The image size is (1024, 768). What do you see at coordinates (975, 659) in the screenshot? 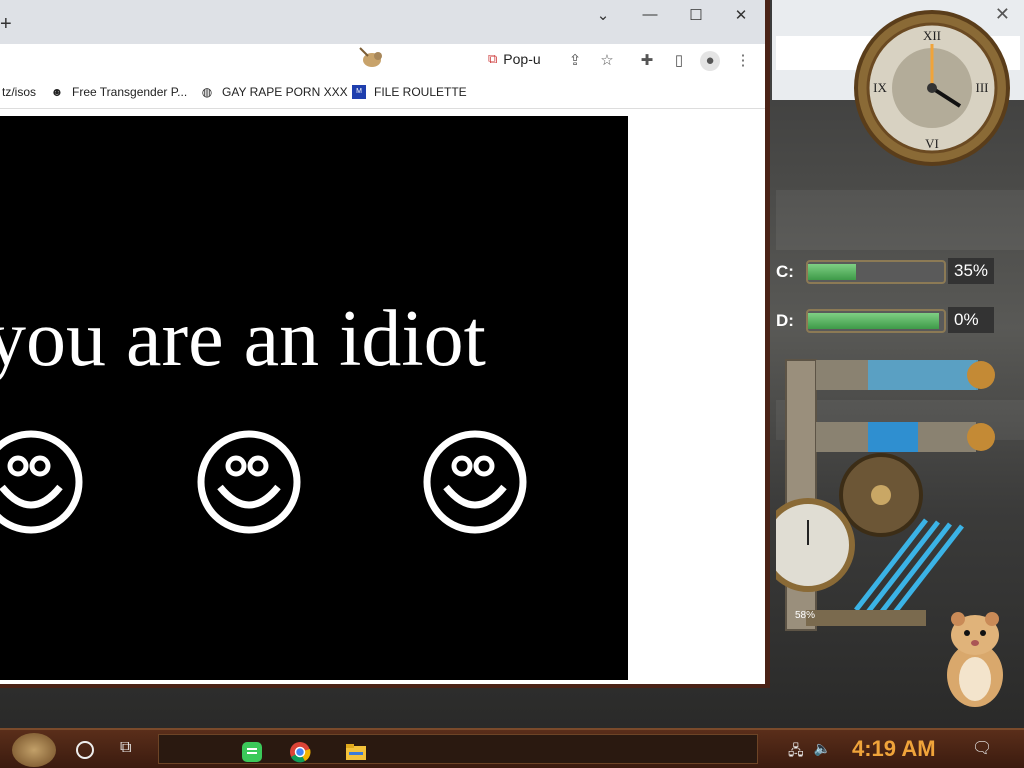
I see `hamster-image` at bounding box center [975, 659].